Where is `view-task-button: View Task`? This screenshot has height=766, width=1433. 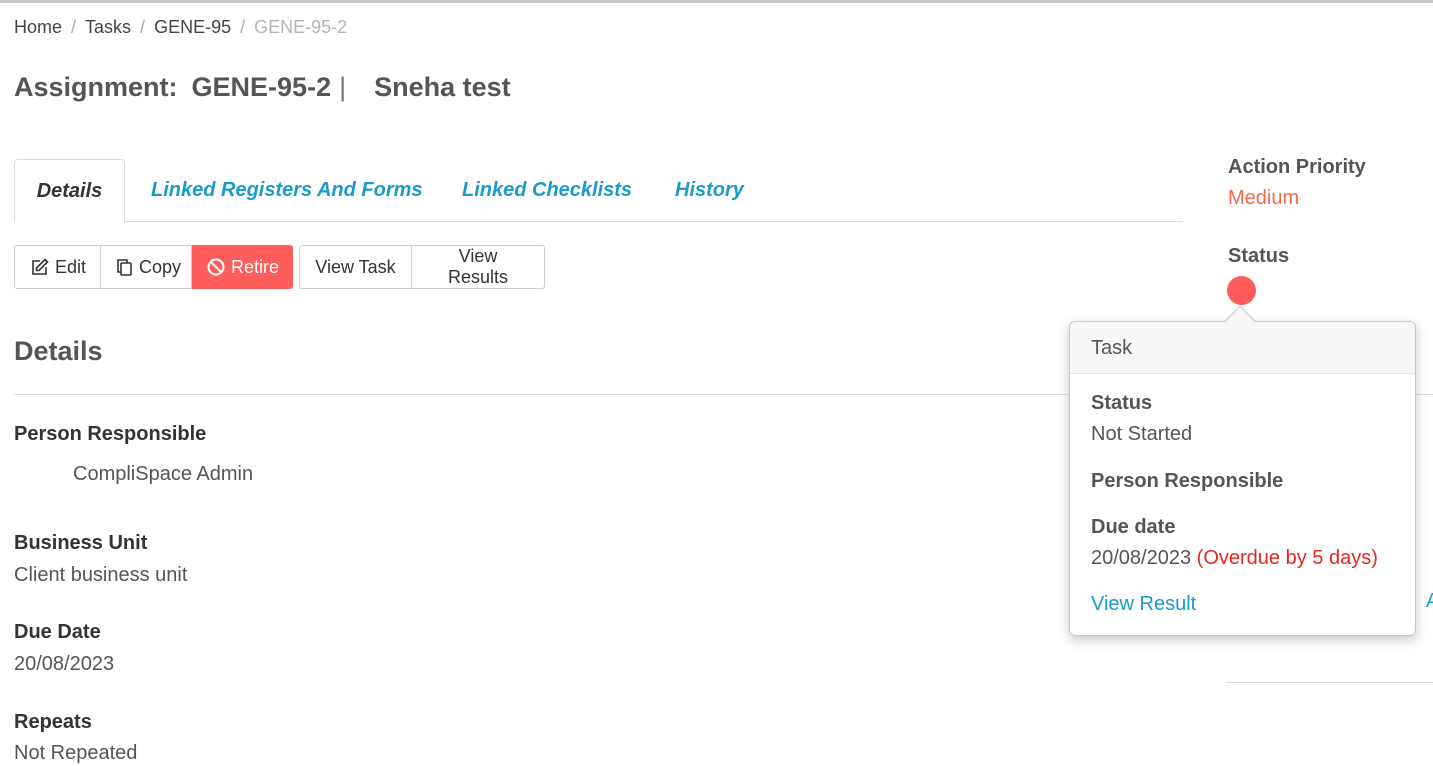
view-task-button: View Task is located at coordinates (355, 267).